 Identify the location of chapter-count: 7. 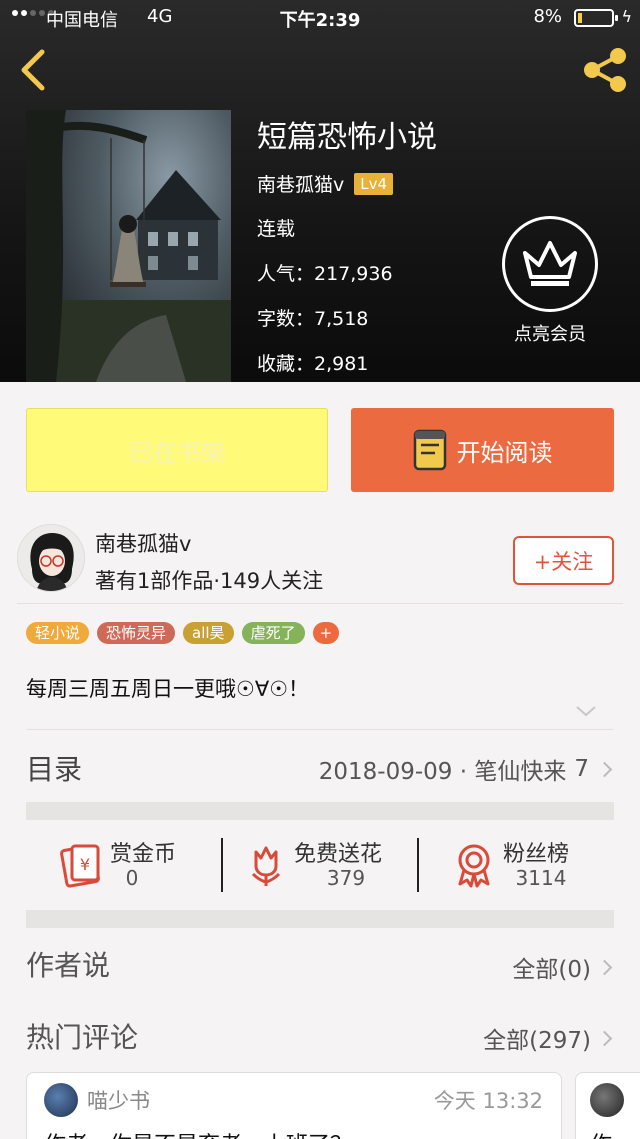
(581, 769).